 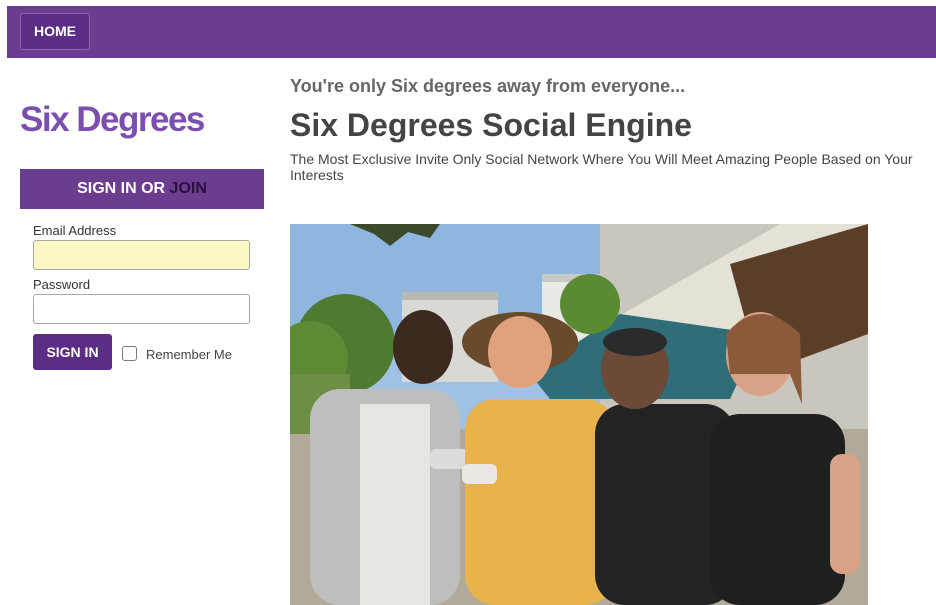 What do you see at coordinates (112, 120) in the screenshot?
I see `site-logo: Six Degrees` at bounding box center [112, 120].